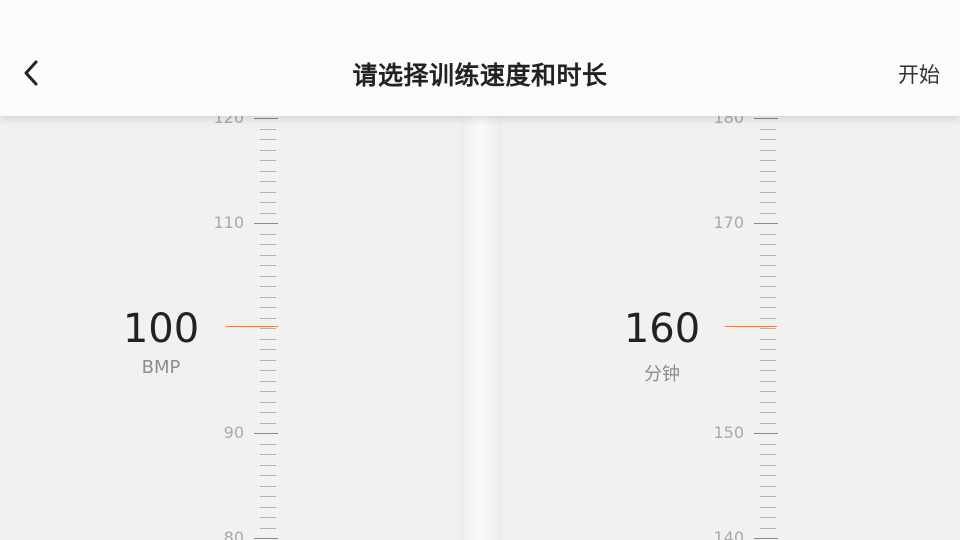 This screenshot has height=540, width=960. Describe the element at coordinates (161, 367) in the screenshot. I see `speed-unit: BMP` at that location.